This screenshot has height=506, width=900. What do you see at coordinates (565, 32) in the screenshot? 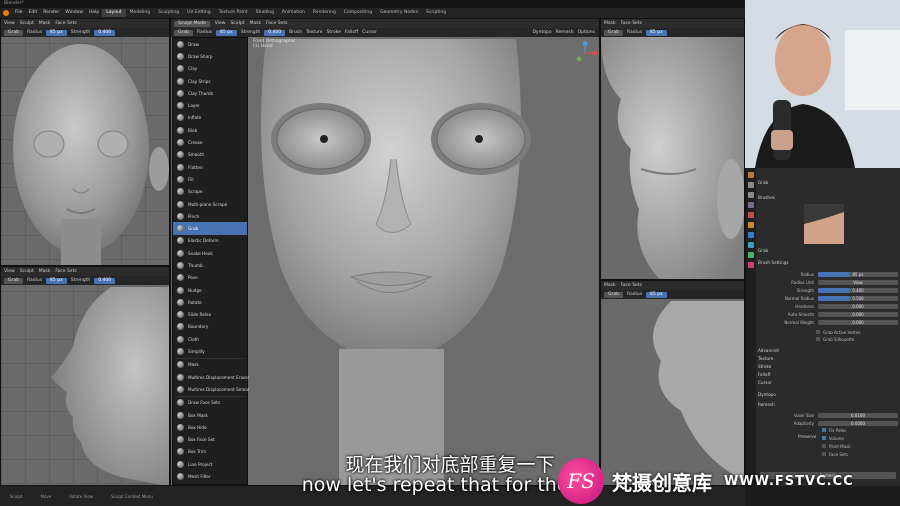
I see `remesh-menu: Remesh` at bounding box center [565, 32].